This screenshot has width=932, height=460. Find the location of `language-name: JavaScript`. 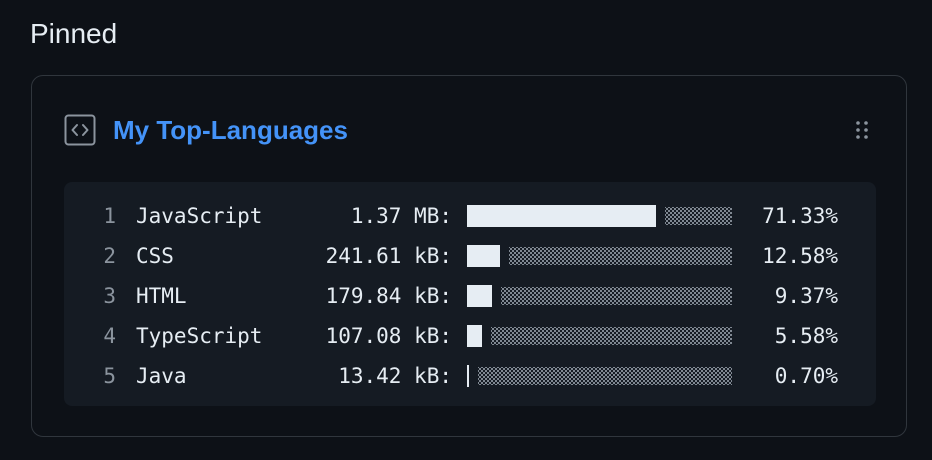

language-name: JavaScript is located at coordinates (199, 216).